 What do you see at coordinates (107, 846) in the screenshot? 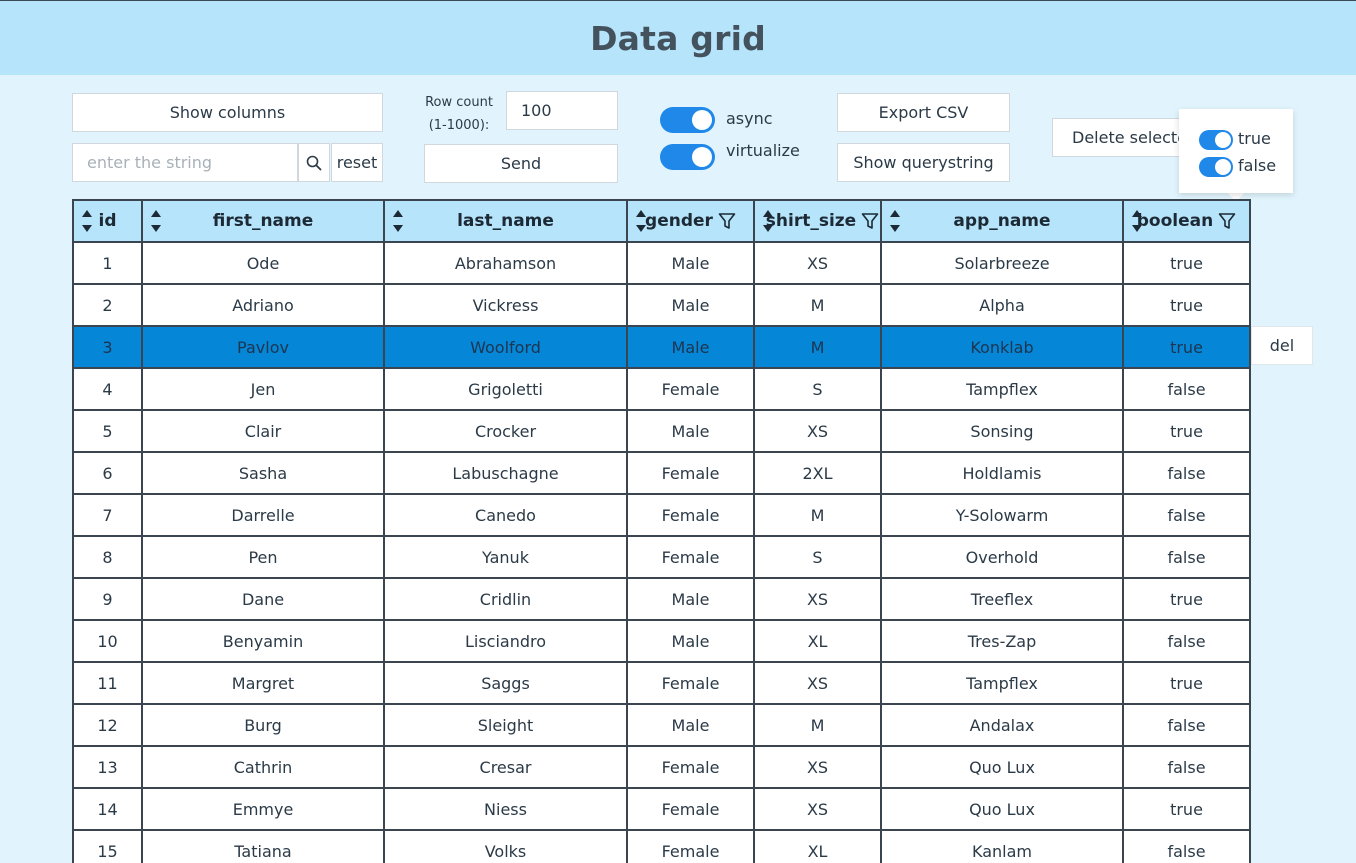
I see `cell-id: 15` at bounding box center [107, 846].